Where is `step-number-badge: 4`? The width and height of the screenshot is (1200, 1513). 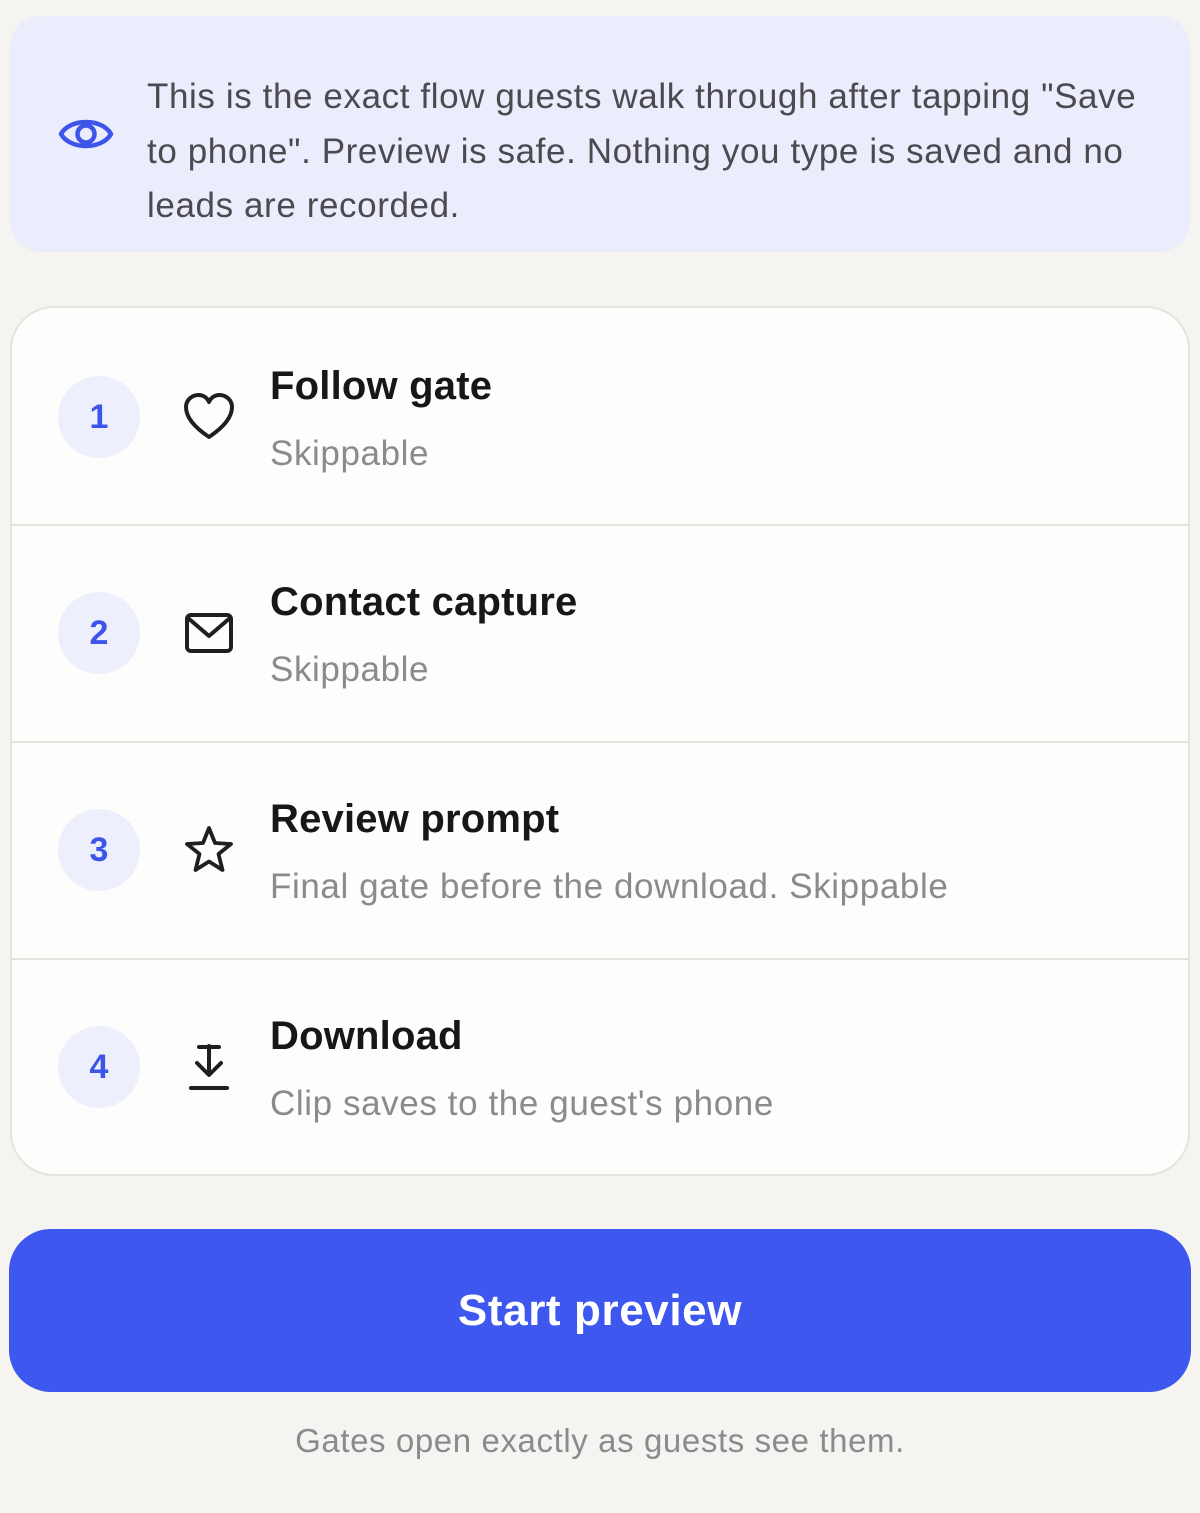
step-number-badge: 4 is located at coordinates (99, 1067).